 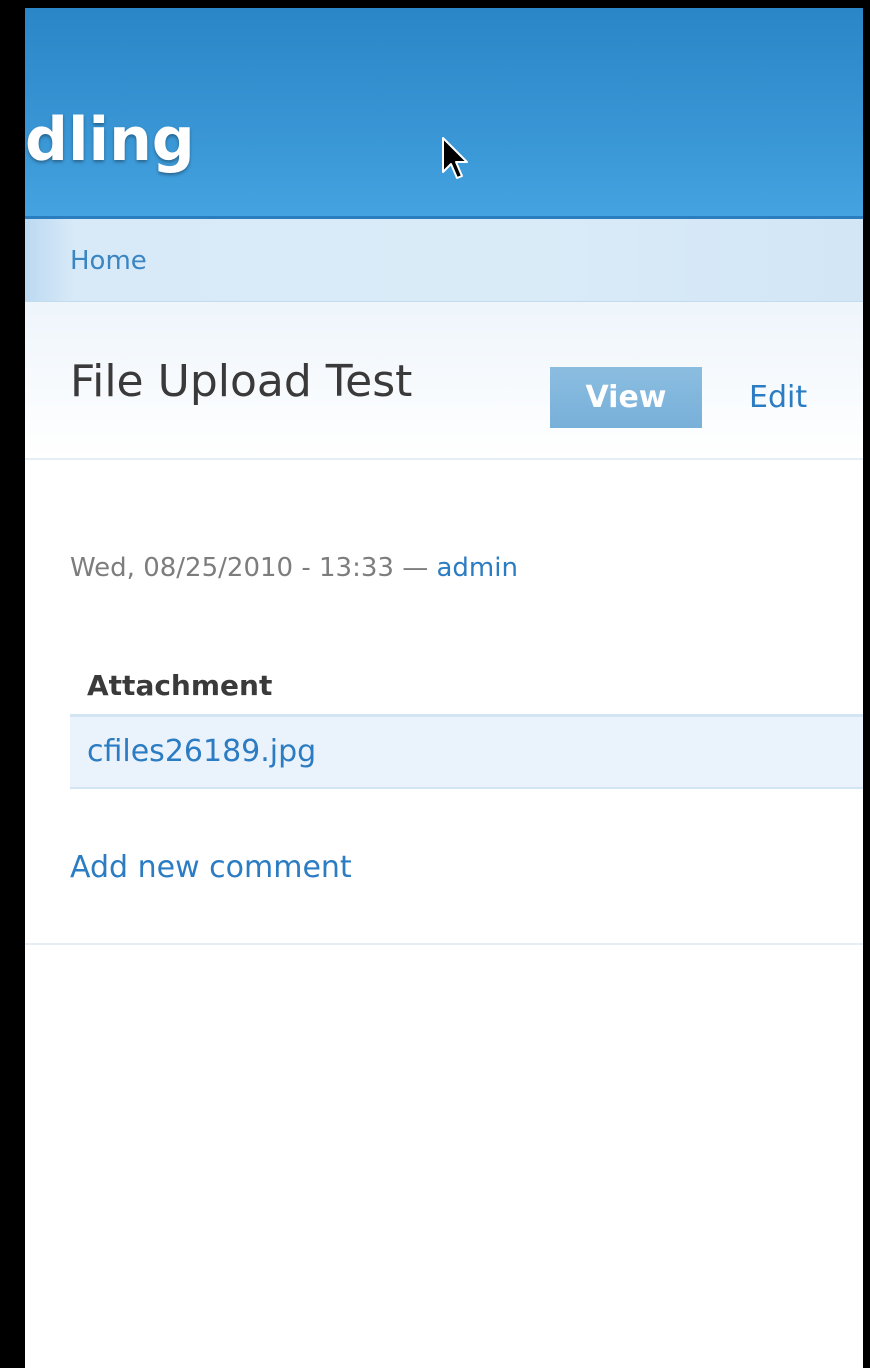 What do you see at coordinates (444, 944) in the screenshot?
I see `content-divider` at bounding box center [444, 944].